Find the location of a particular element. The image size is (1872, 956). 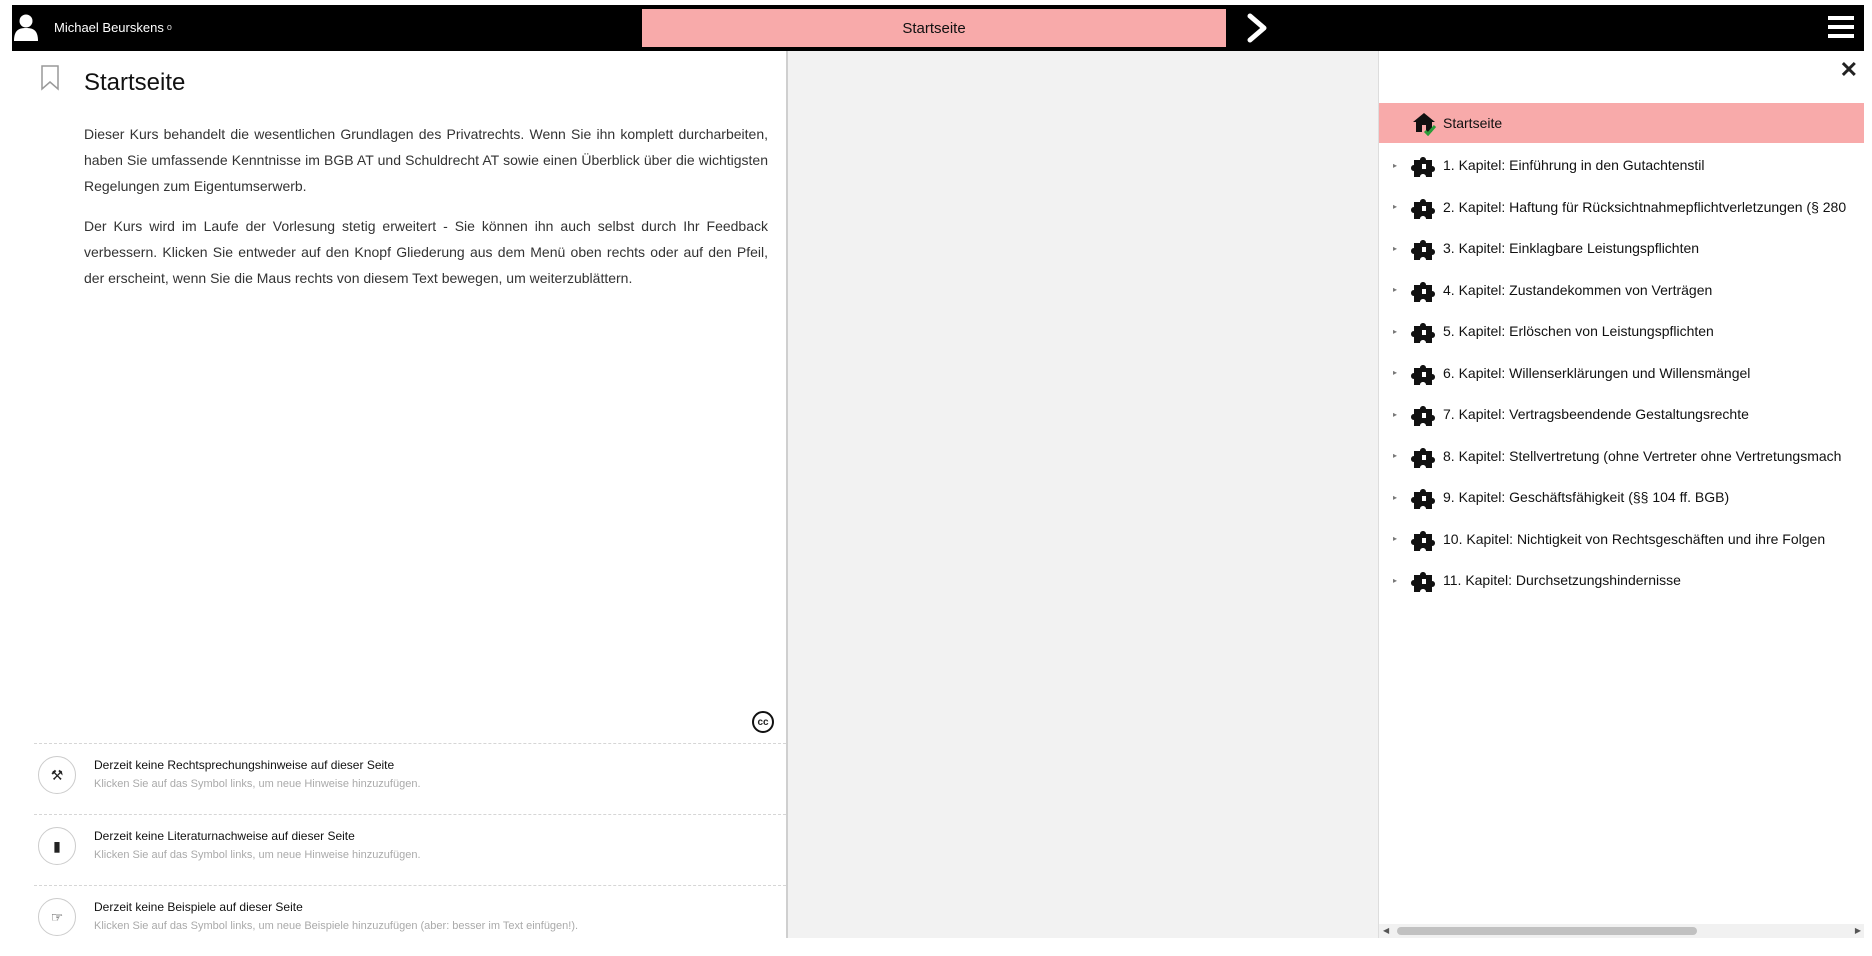

user-name: Michael Beurskens is located at coordinates (109, 27).